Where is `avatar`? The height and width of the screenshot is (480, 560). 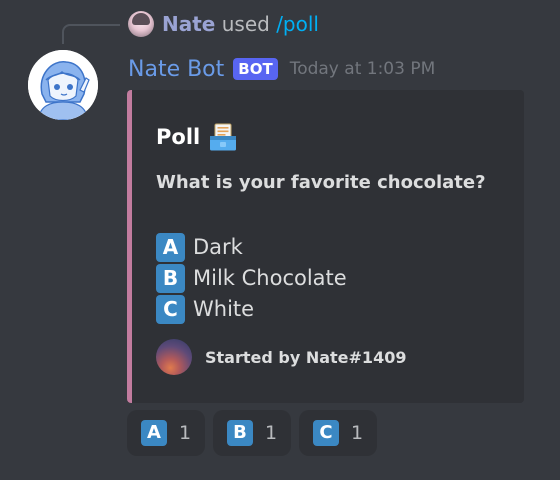
avatar is located at coordinates (63, 85).